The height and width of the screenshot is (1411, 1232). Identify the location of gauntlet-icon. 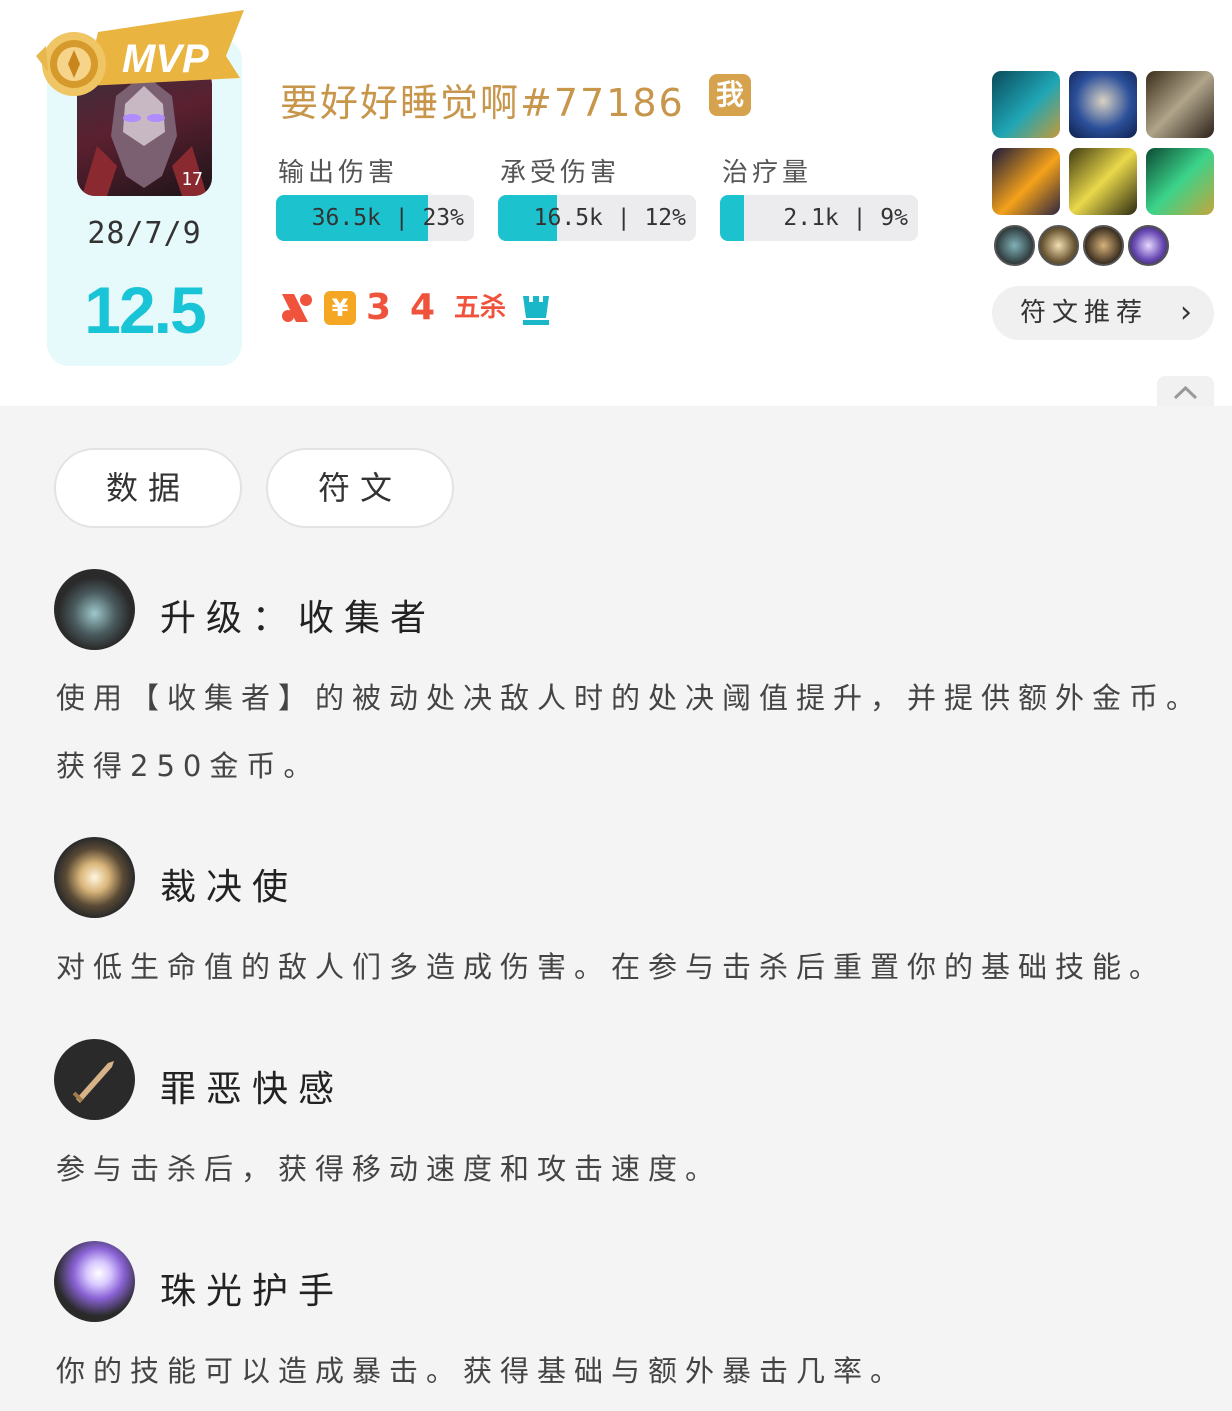
(94, 1281).